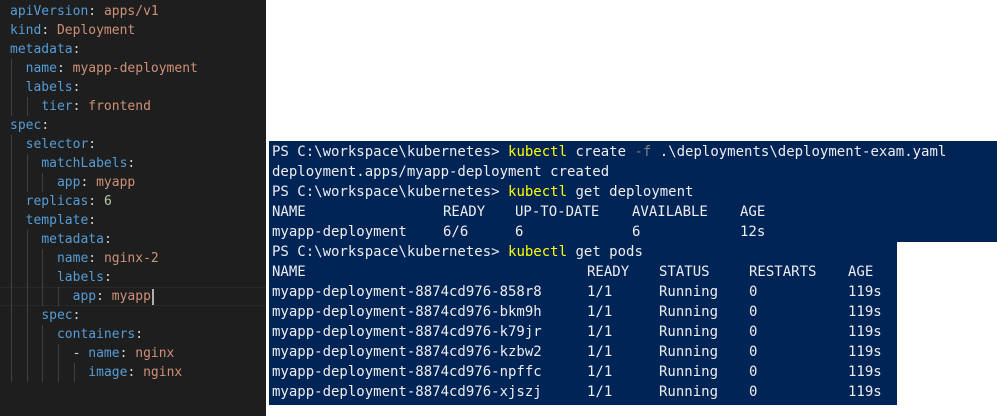 The height and width of the screenshot is (416, 997). What do you see at coordinates (84, 11) in the screenshot?
I see `yaml-line: apiVersion: apps/v1` at bounding box center [84, 11].